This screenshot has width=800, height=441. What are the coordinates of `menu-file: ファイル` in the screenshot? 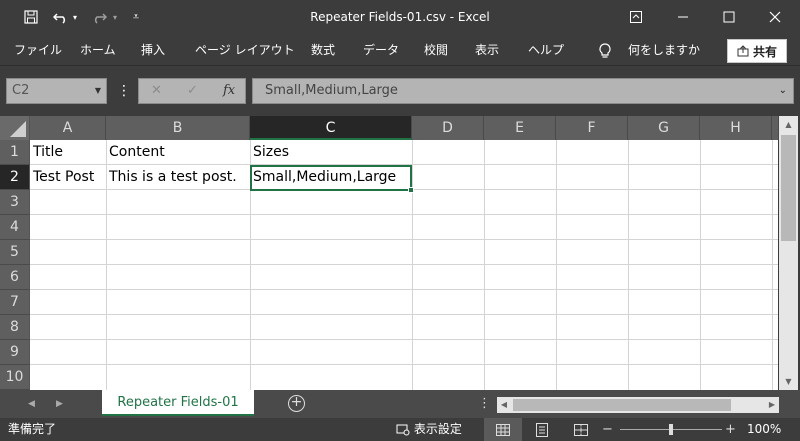 It's located at (38, 50).